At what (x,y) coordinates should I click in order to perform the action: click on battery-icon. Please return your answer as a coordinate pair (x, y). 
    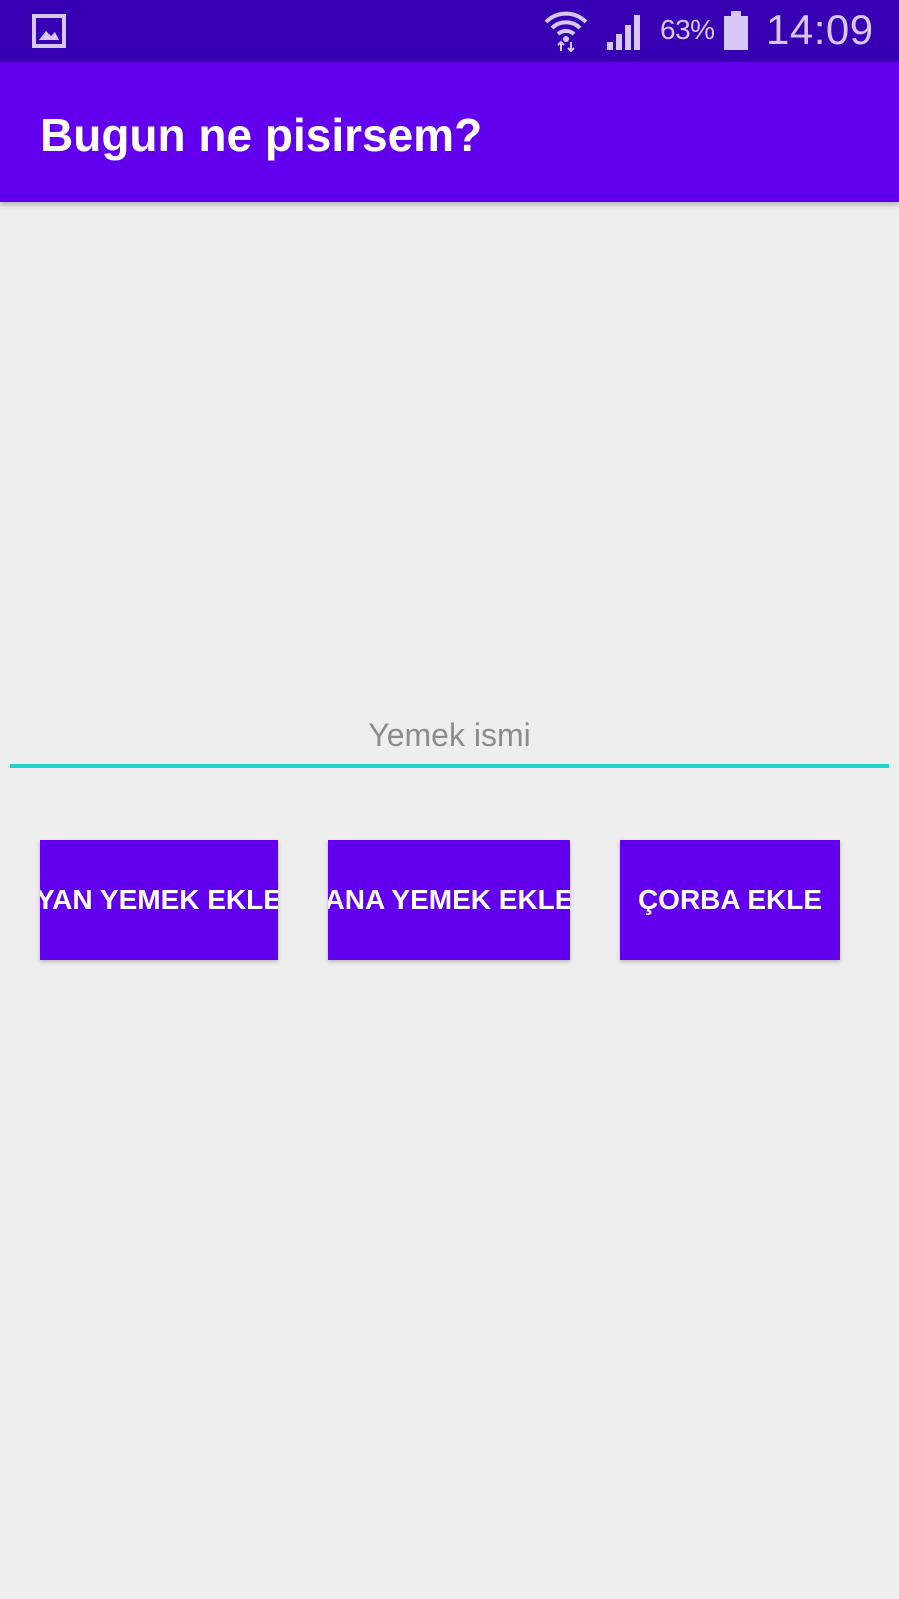
    Looking at the image, I should click on (736, 33).